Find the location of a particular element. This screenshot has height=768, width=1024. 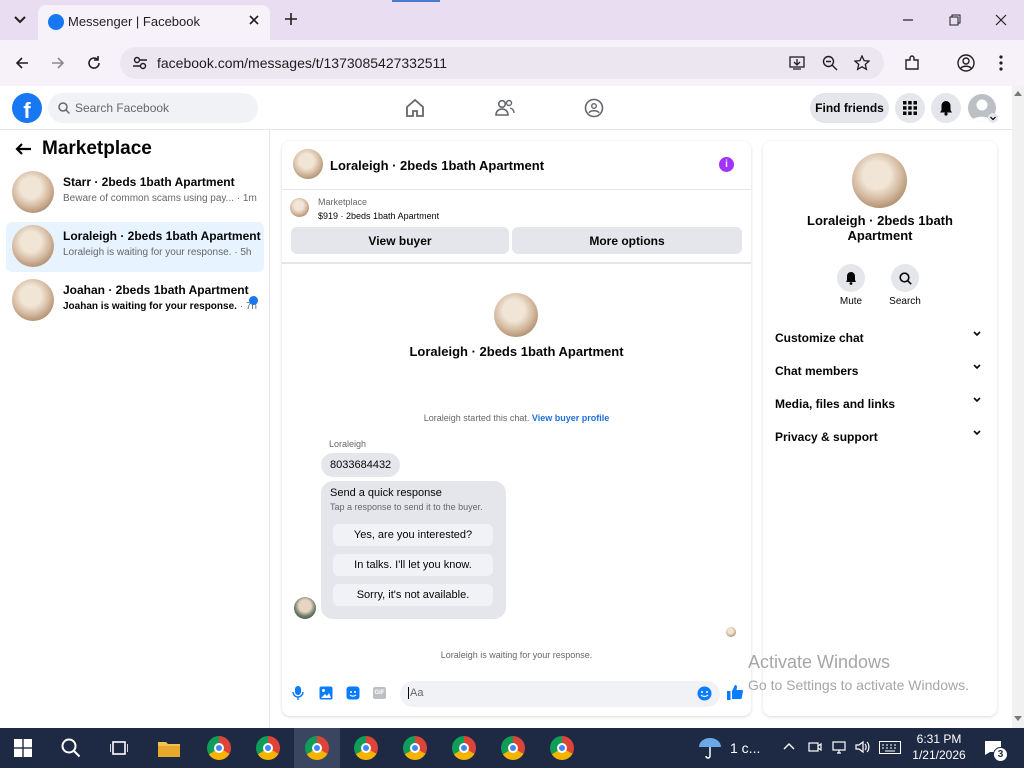

install-app-icon is located at coordinates (797, 63).